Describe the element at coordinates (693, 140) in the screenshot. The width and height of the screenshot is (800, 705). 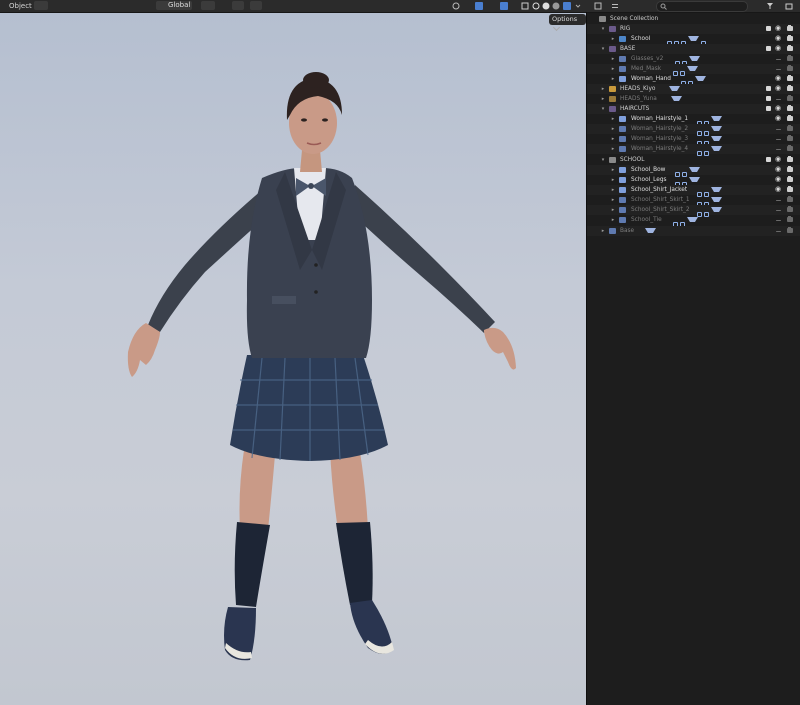
I see `outliner-row-hairstyle-3: ▸ Woman_Hairstyle_3` at that location.